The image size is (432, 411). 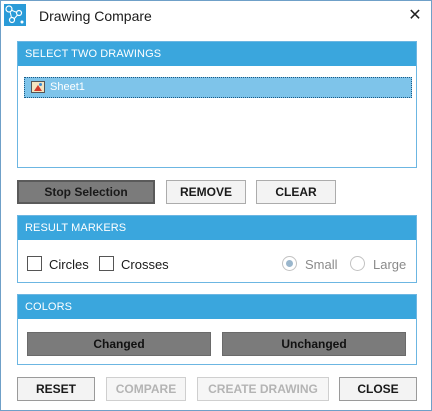 What do you see at coordinates (217, 228) in the screenshot?
I see `result-markers-header: RESULT MARKERS` at bounding box center [217, 228].